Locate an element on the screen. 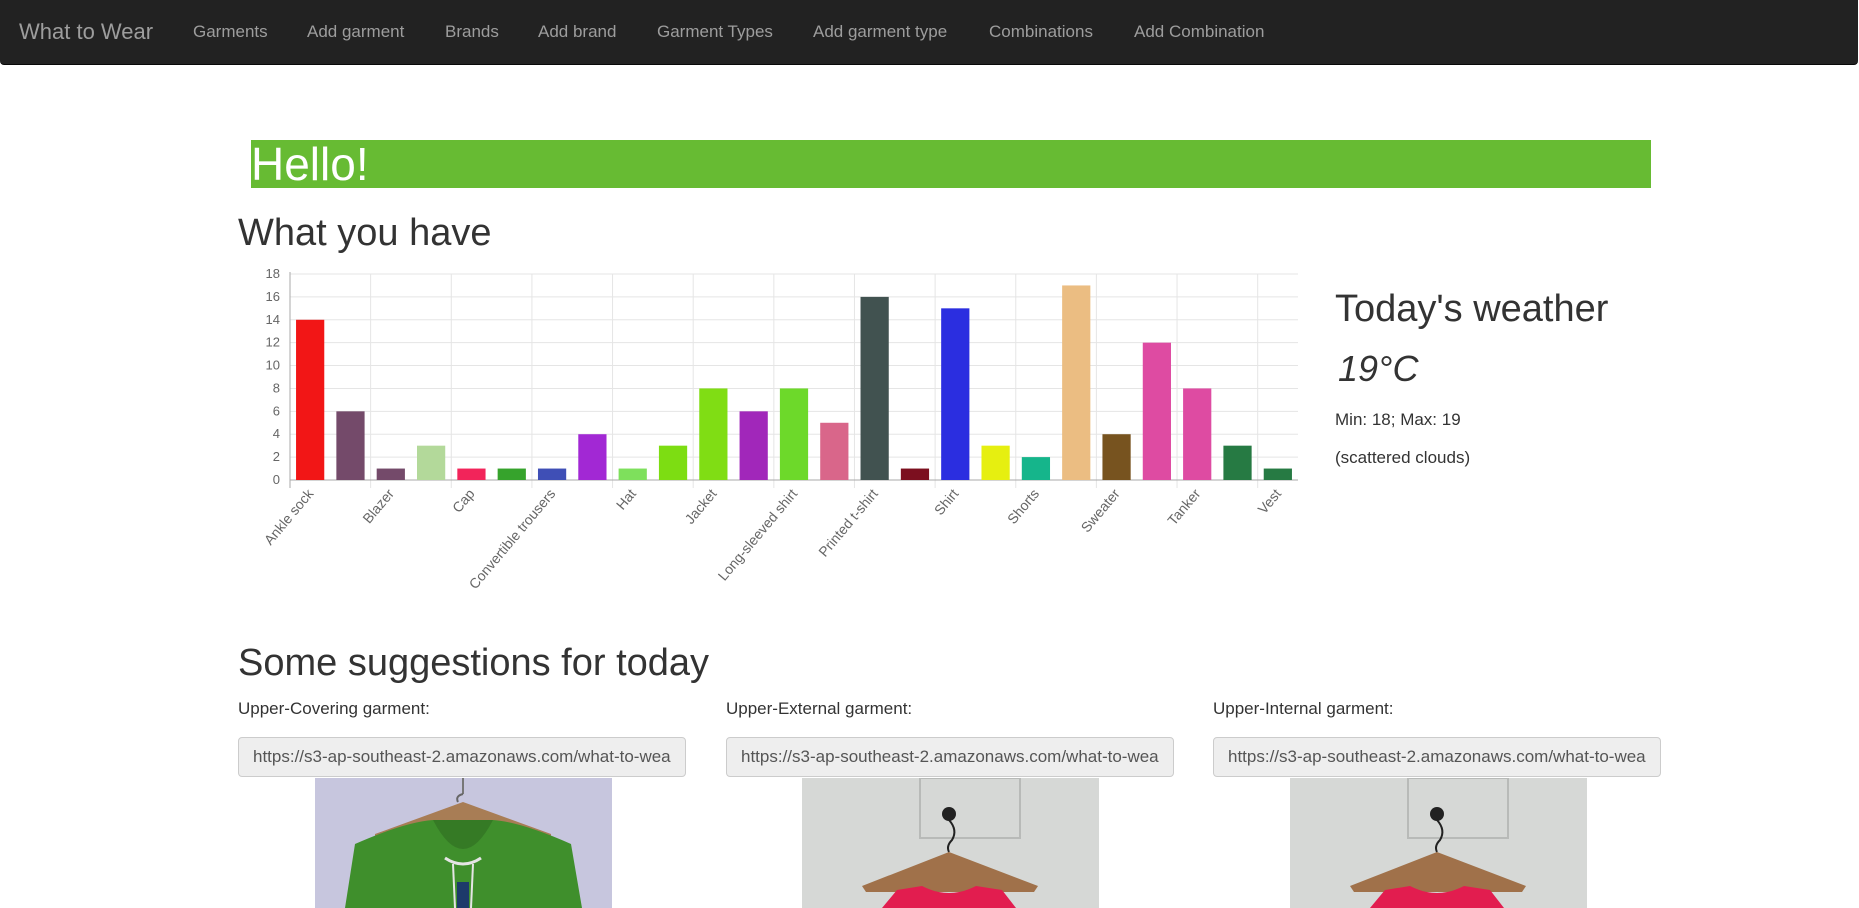  x-tick-label: Convertible trousers is located at coordinates (512, 539).